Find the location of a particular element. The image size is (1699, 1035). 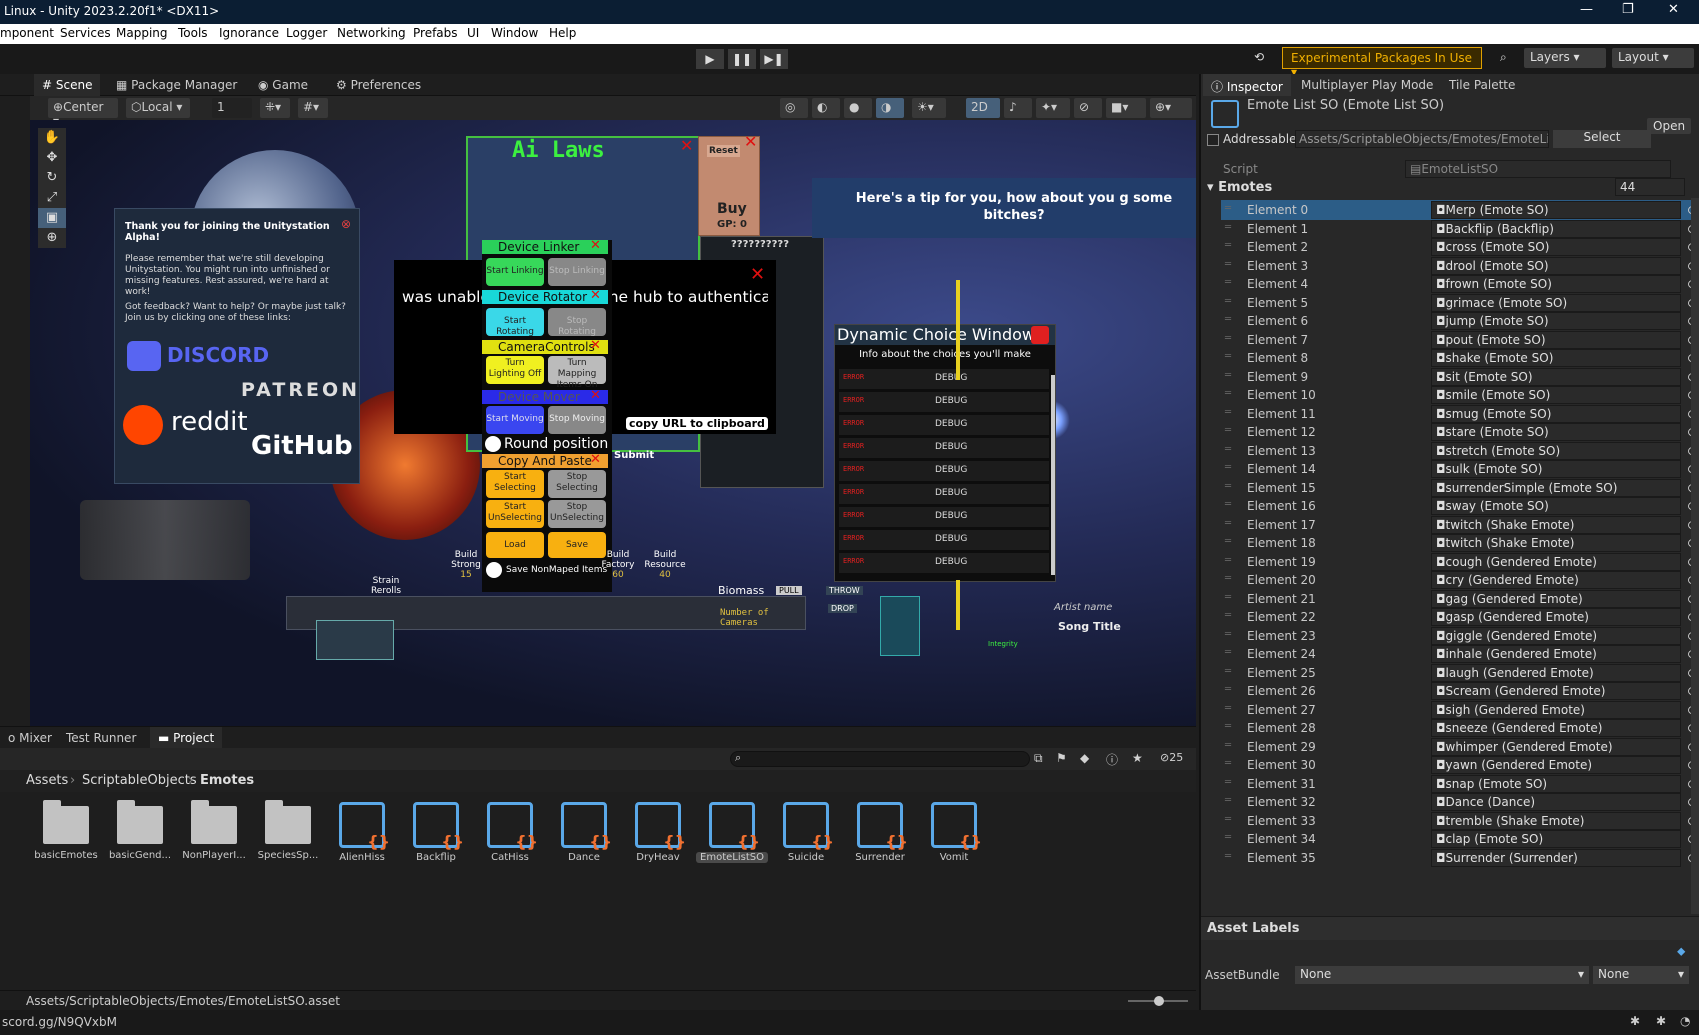

stop-unselecting-button: Stop UnSelecting is located at coordinates (577, 514).